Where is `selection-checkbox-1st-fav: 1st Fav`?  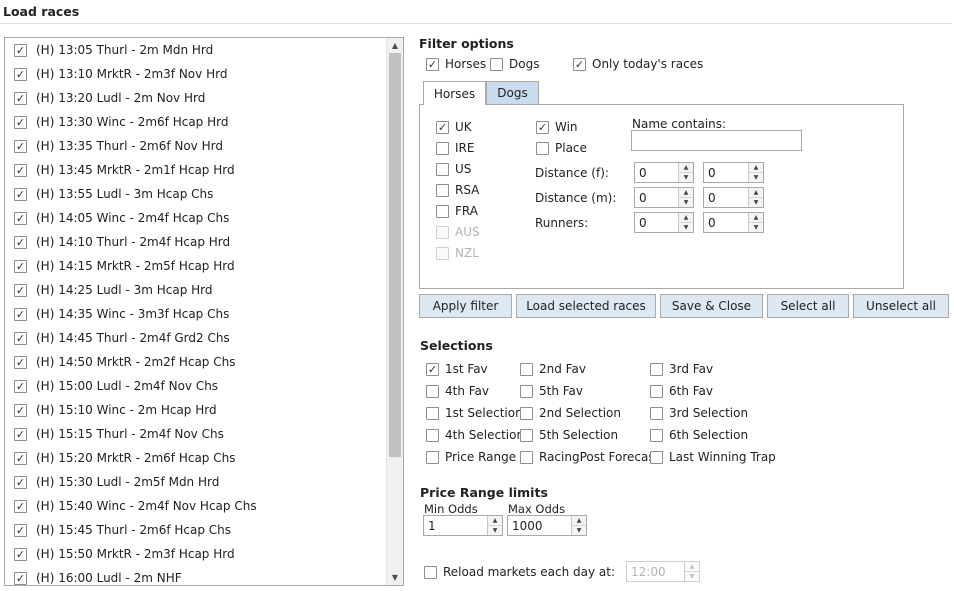
selection-checkbox-1st-fav: 1st Fav is located at coordinates (457, 369).